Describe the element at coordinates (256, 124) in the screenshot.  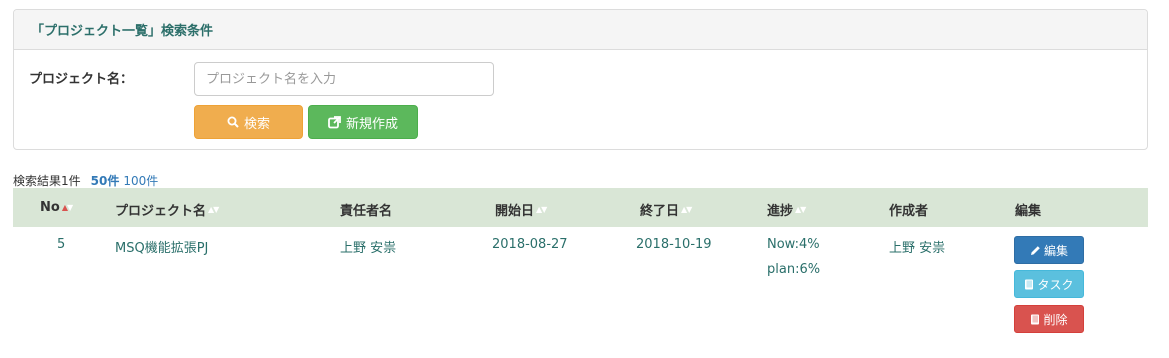
I see `search-button-label: 検索` at that location.